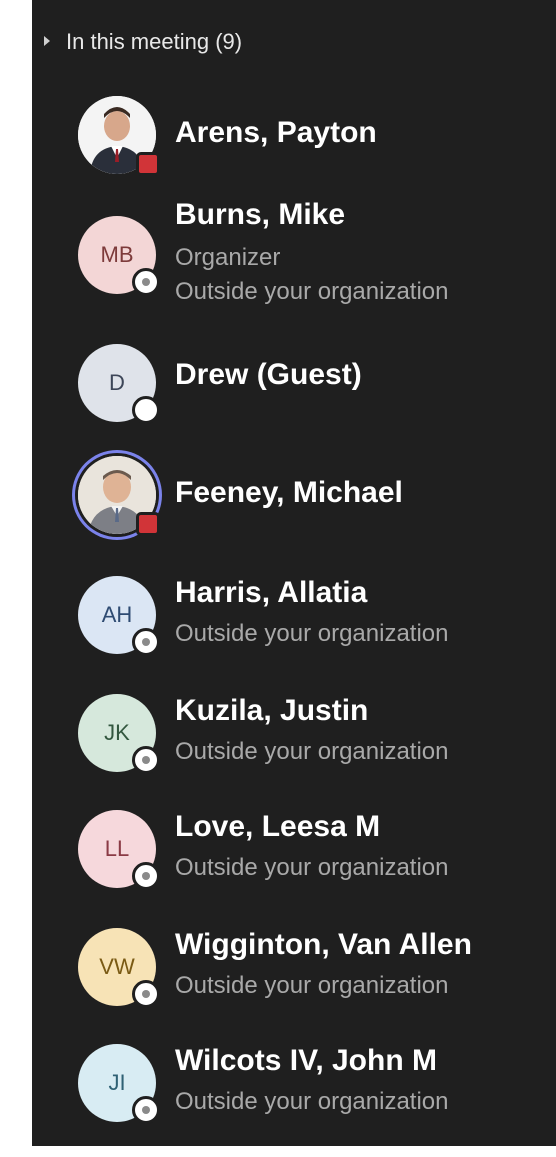 The width and height of the screenshot is (556, 1157). I want to click on participant-row: Feeney, Michael, so click(294, 496).